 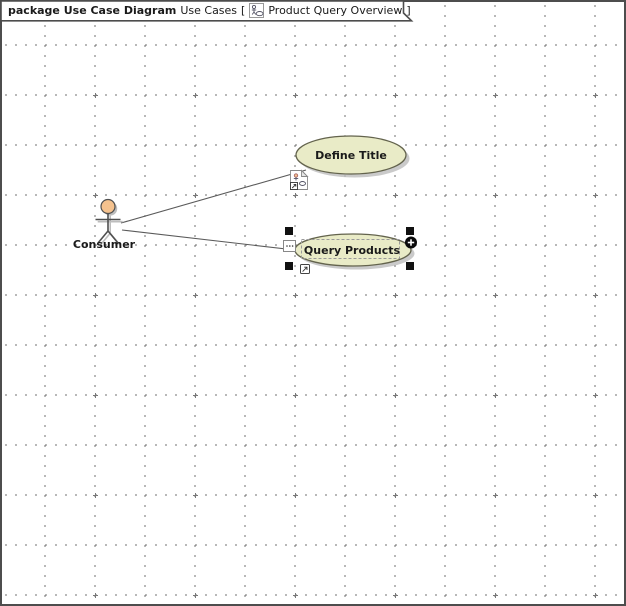 I want to click on resize-handle-top-right, so click(x=410, y=231).